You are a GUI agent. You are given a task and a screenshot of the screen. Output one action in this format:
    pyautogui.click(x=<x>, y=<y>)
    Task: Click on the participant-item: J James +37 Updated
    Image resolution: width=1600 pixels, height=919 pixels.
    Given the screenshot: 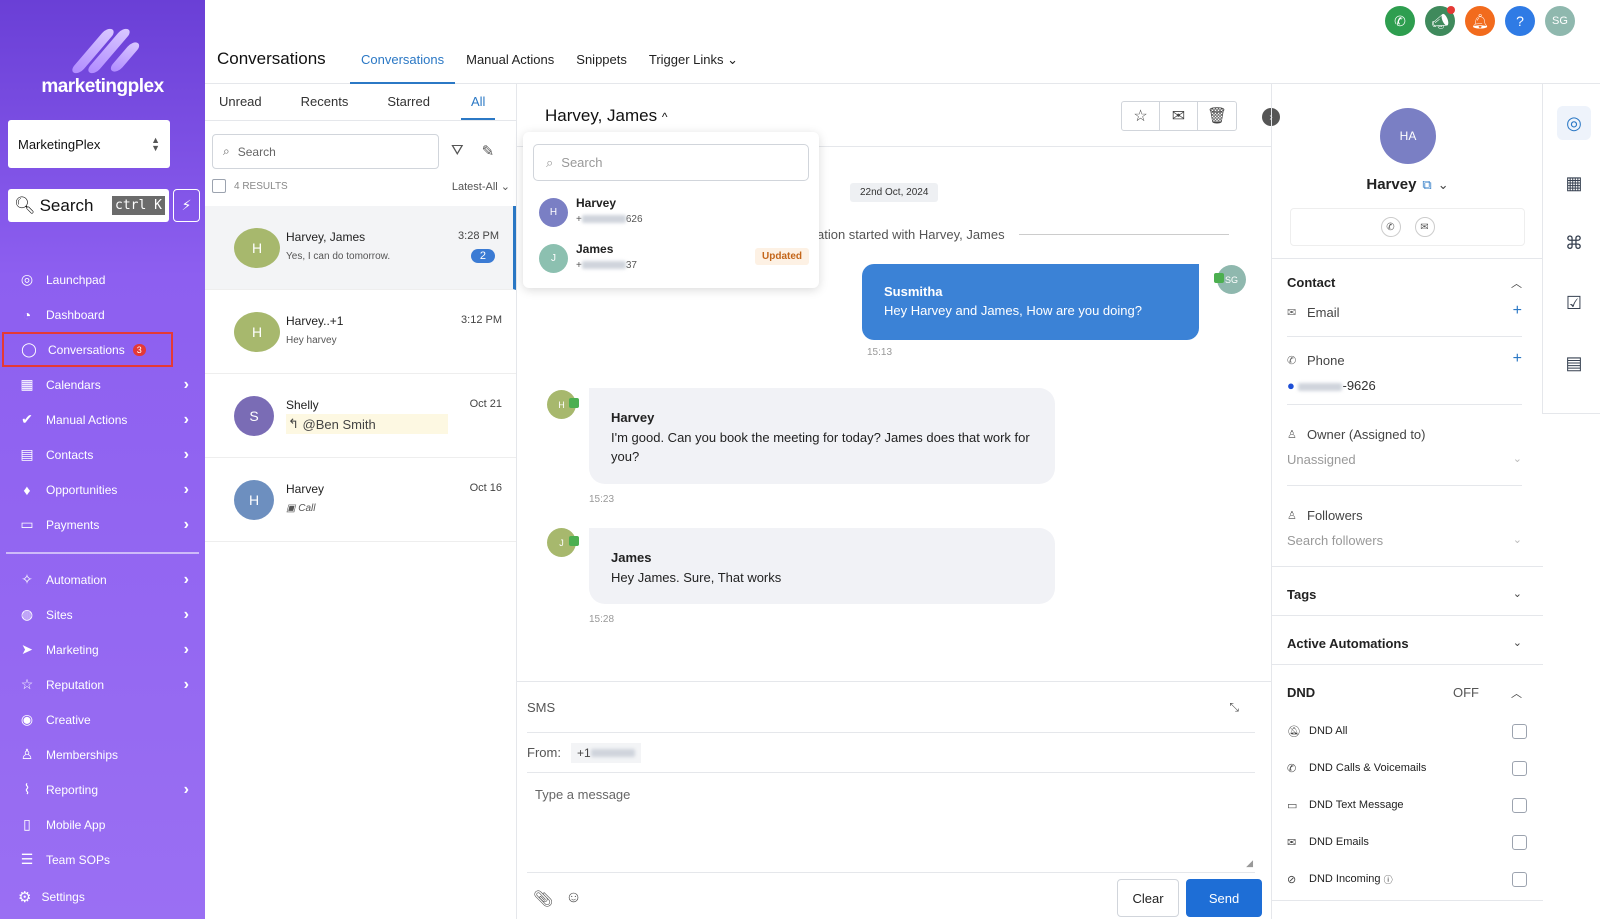 What is the action you would take?
    pyautogui.click(x=674, y=259)
    